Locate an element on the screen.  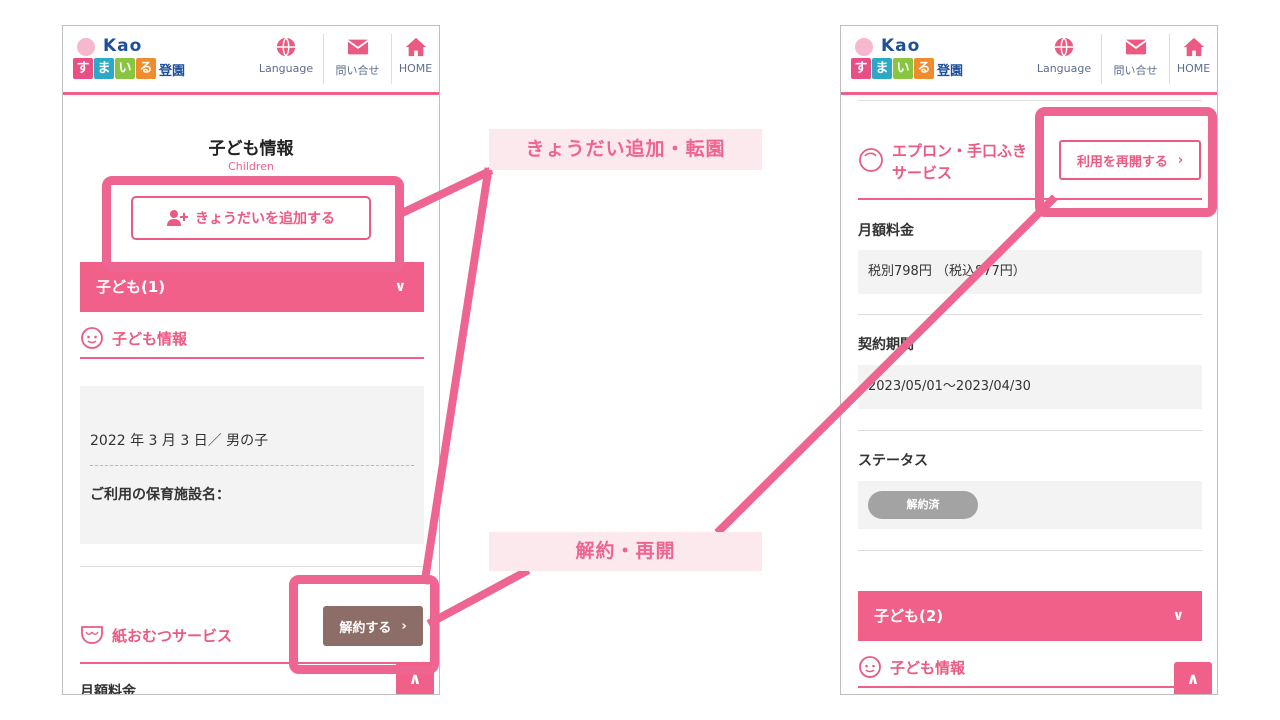
contract-period-label: 契約期間 is located at coordinates (886, 345).